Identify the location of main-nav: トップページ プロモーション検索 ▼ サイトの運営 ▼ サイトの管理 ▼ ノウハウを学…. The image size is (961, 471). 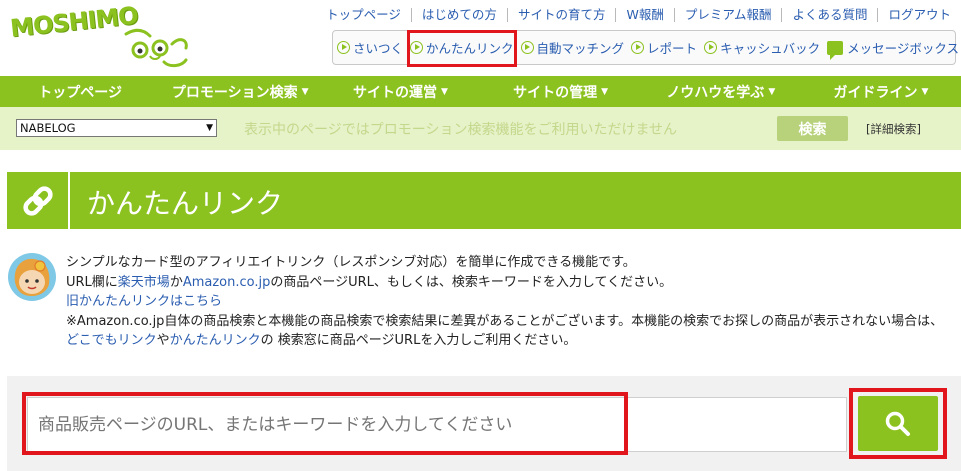
(480, 91).